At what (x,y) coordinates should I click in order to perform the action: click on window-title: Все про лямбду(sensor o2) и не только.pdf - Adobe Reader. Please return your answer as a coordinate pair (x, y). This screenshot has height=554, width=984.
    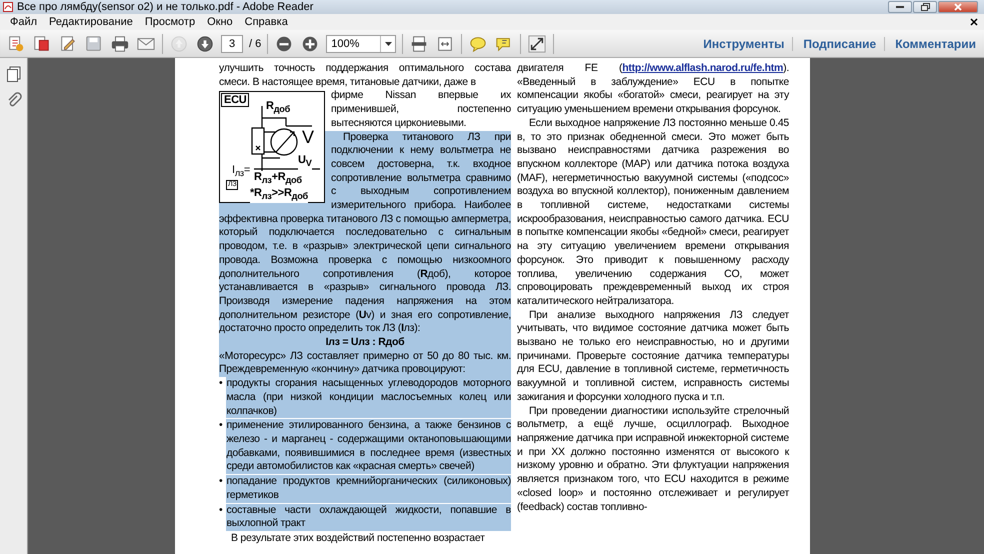
    Looking at the image, I should click on (165, 7).